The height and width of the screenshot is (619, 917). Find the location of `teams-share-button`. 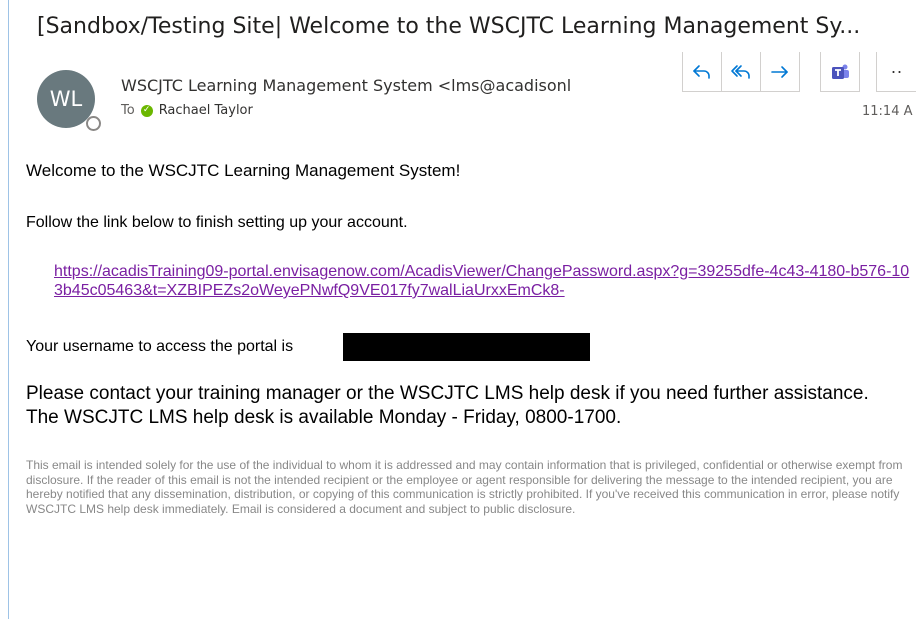

teams-share-button is located at coordinates (840, 72).